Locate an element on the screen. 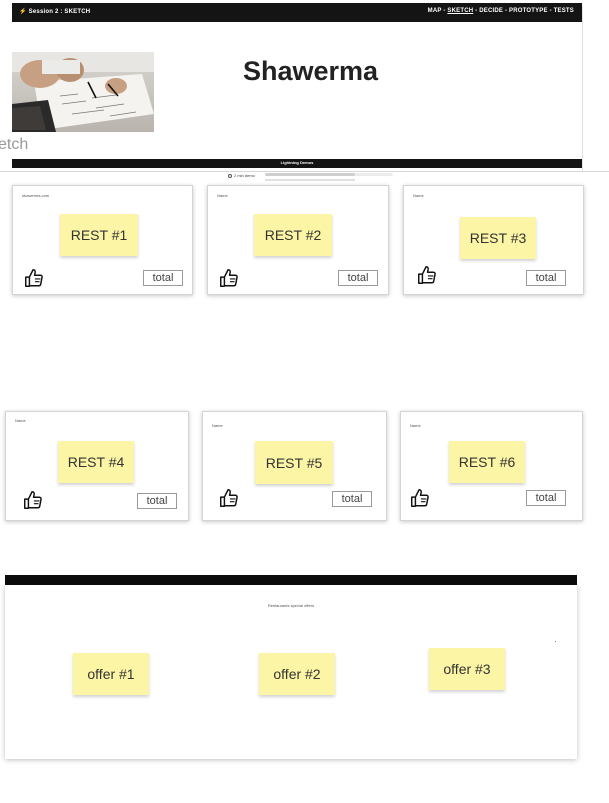 Image resolution: width=609 pixels, height=803 pixels. rest-card-3: Name REST #3 total is located at coordinates (493, 240).